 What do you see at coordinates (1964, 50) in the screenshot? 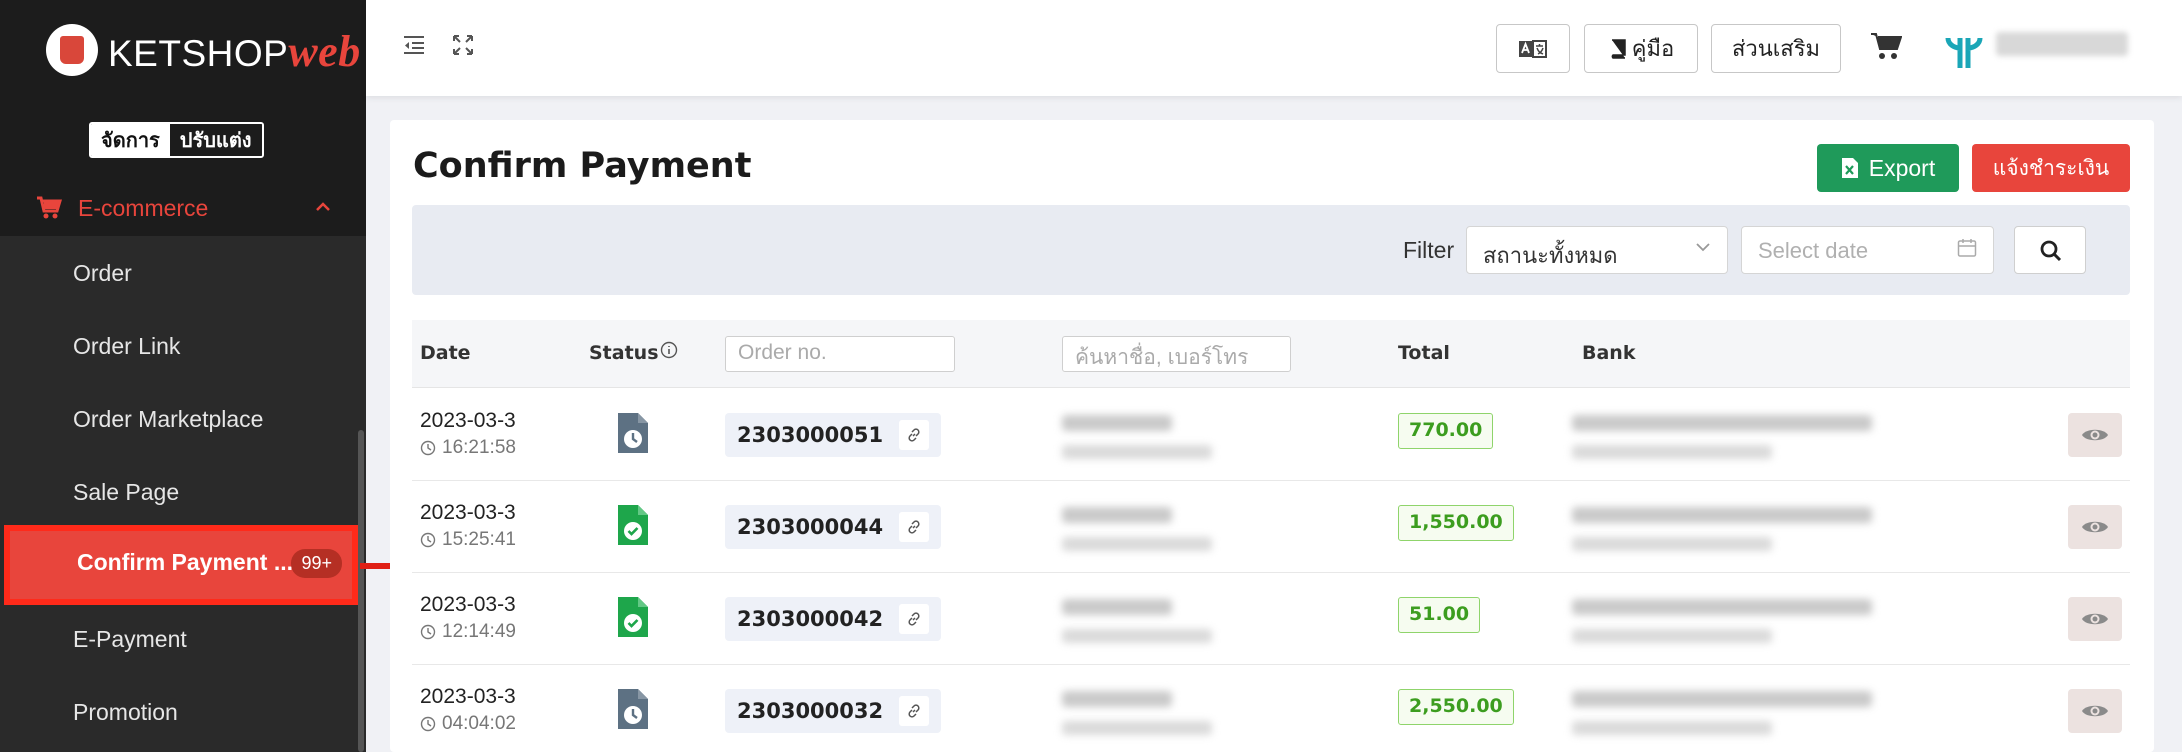
I see `user-avatar` at bounding box center [1964, 50].